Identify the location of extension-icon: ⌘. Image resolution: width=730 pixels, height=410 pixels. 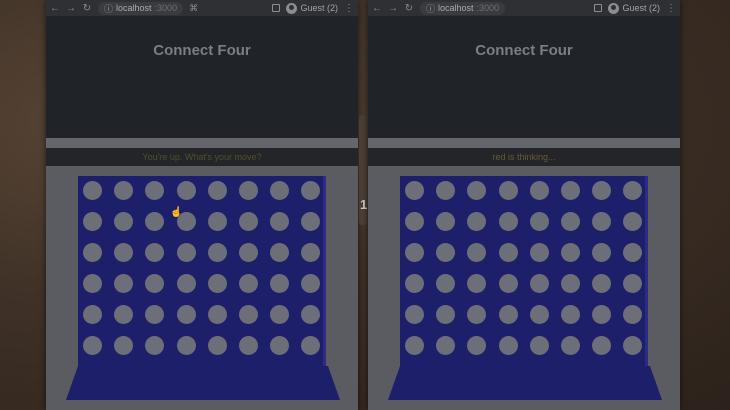
(193, 8).